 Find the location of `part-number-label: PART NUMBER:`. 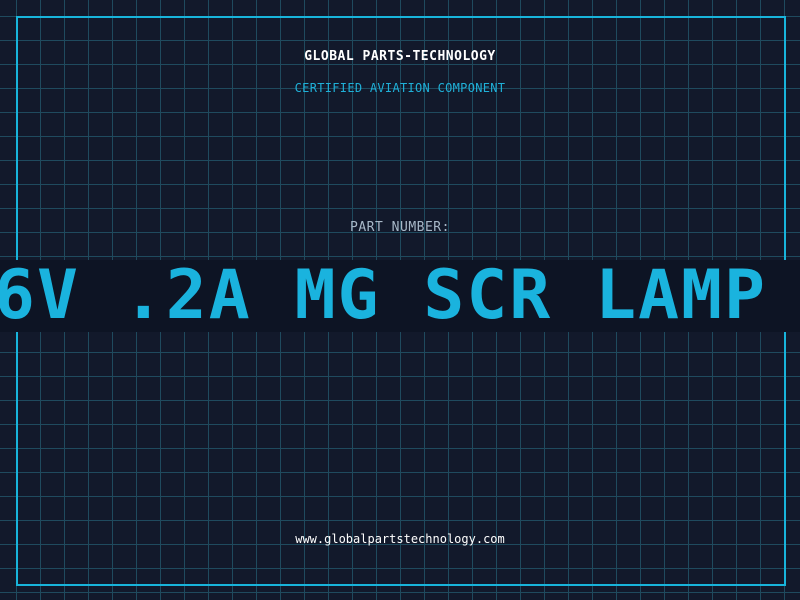

part-number-label: PART NUMBER: is located at coordinates (400, 227).